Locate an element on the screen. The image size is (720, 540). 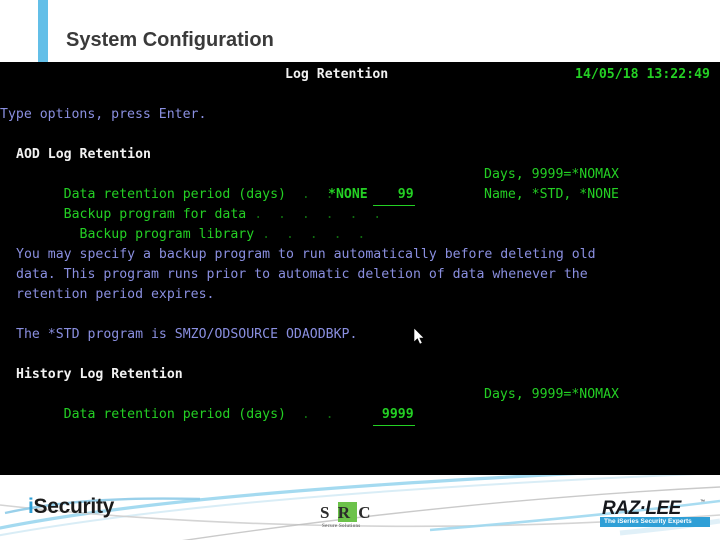
terminal-screen-title: Log Retention is located at coordinates (337, 74).